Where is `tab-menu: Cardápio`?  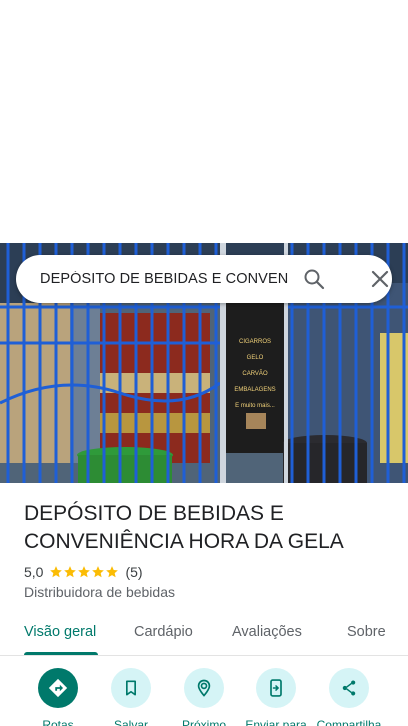 tab-menu: Cardápio is located at coordinates (163, 632).